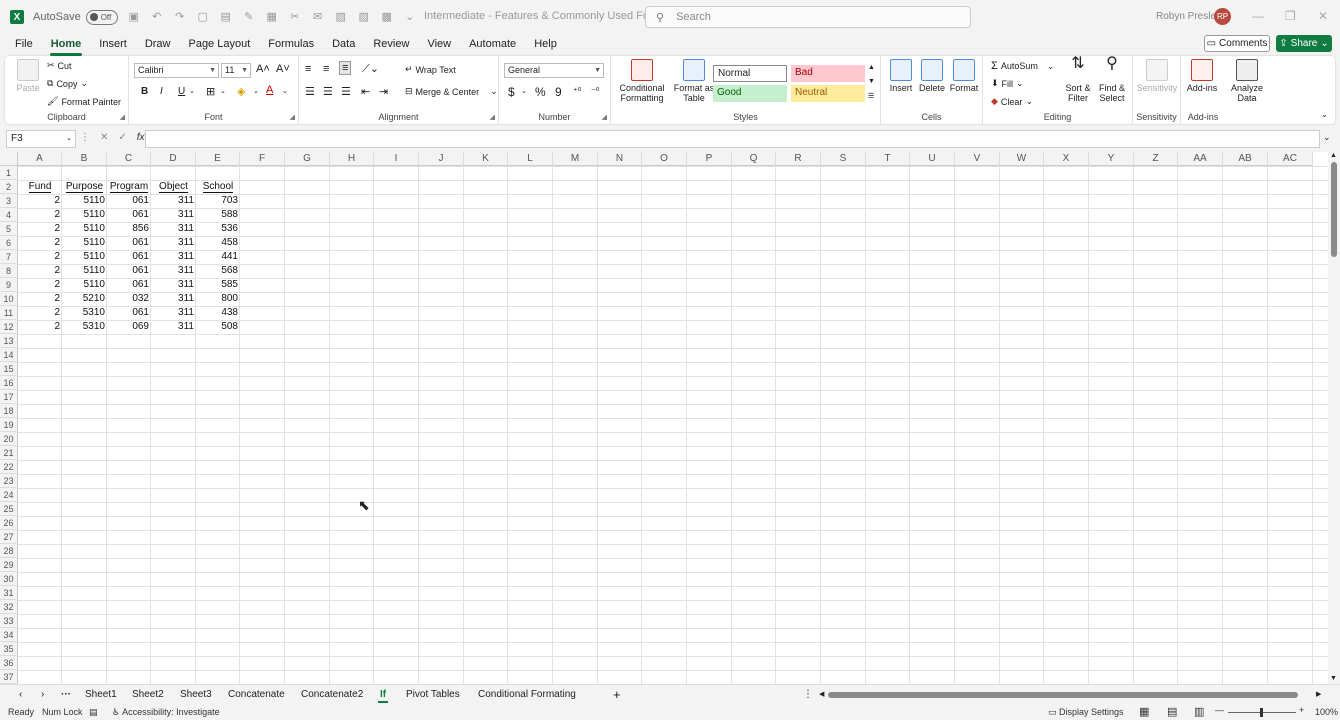 The height and width of the screenshot is (720, 1340). What do you see at coordinates (129, 299) in the screenshot?
I see `table-cell: 032` at bounding box center [129, 299].